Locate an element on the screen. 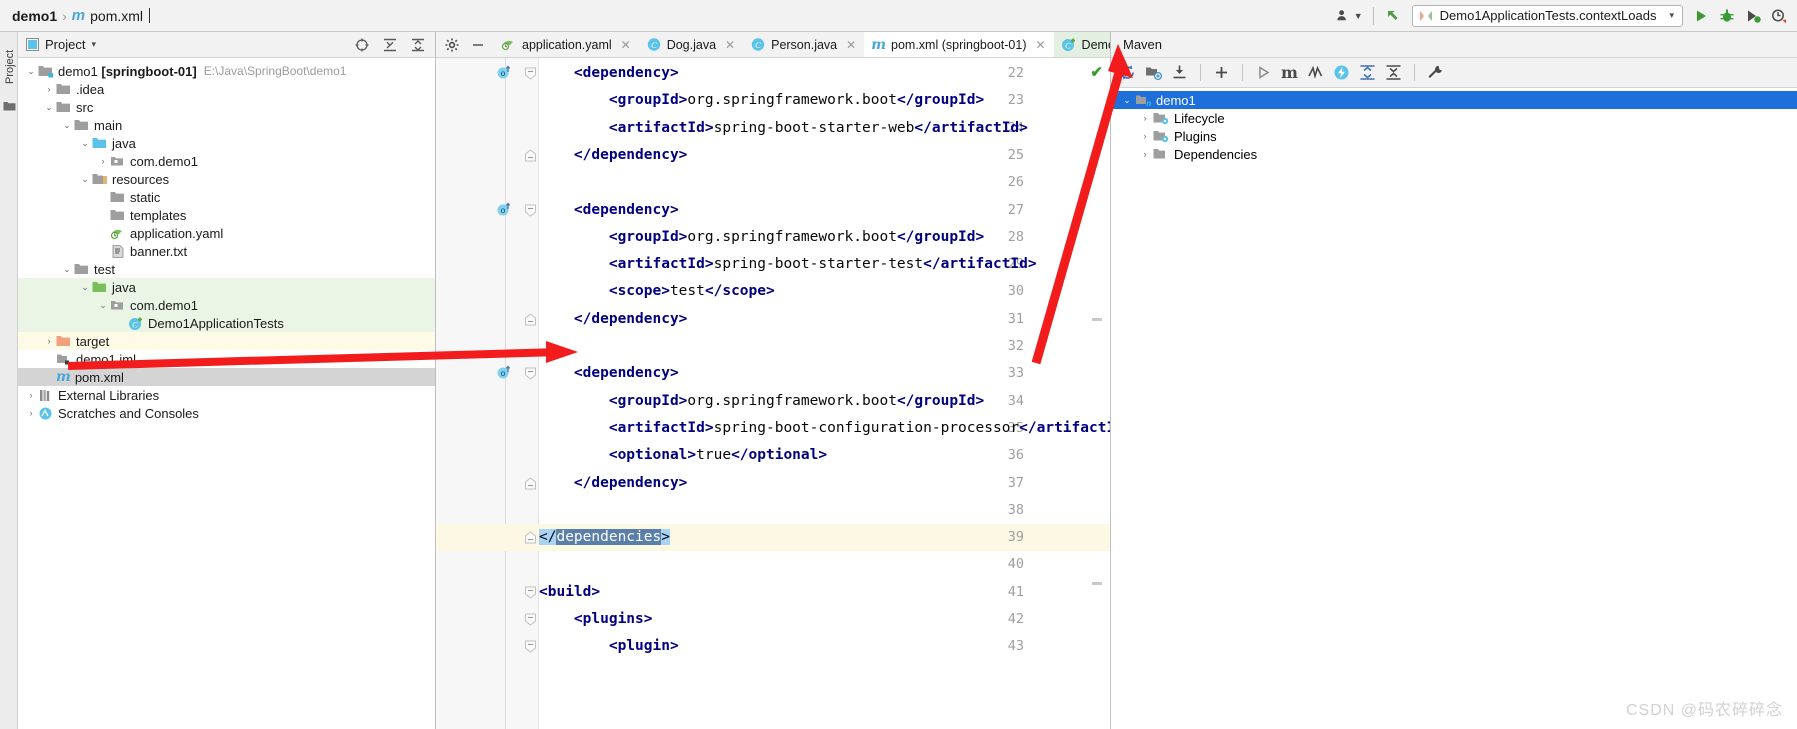  run-with-coverage-button is located at coordinates (1753, 16).